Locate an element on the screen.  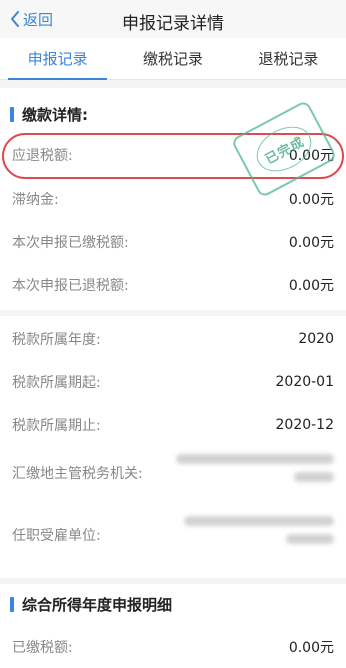
refunded-tax-row: 本次申报已退税额: 0.00元 is located at coordinates (173, 285).